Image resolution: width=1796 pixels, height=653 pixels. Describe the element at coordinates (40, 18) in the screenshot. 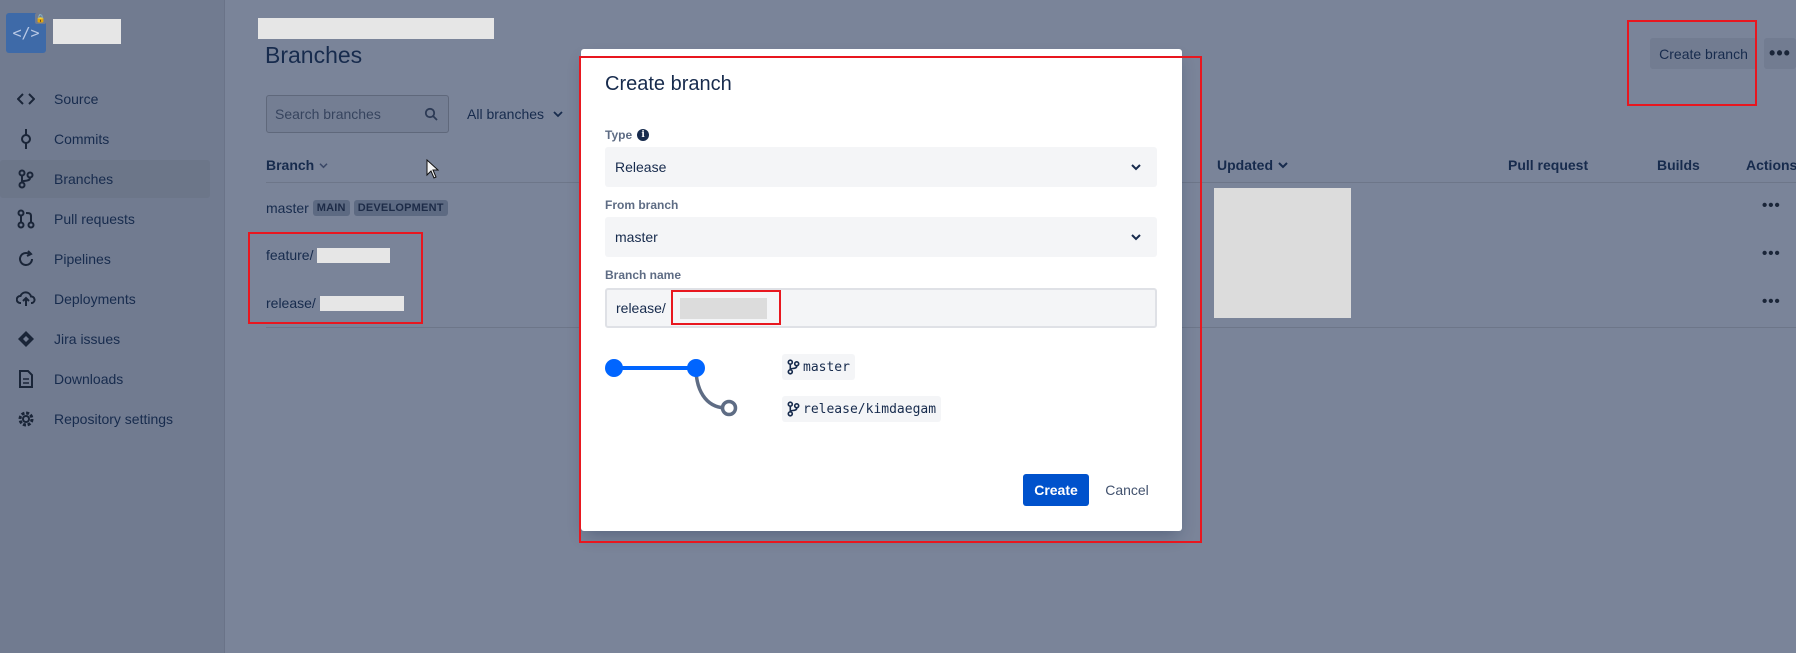

I see `lock-icon: 🔒` at that location.